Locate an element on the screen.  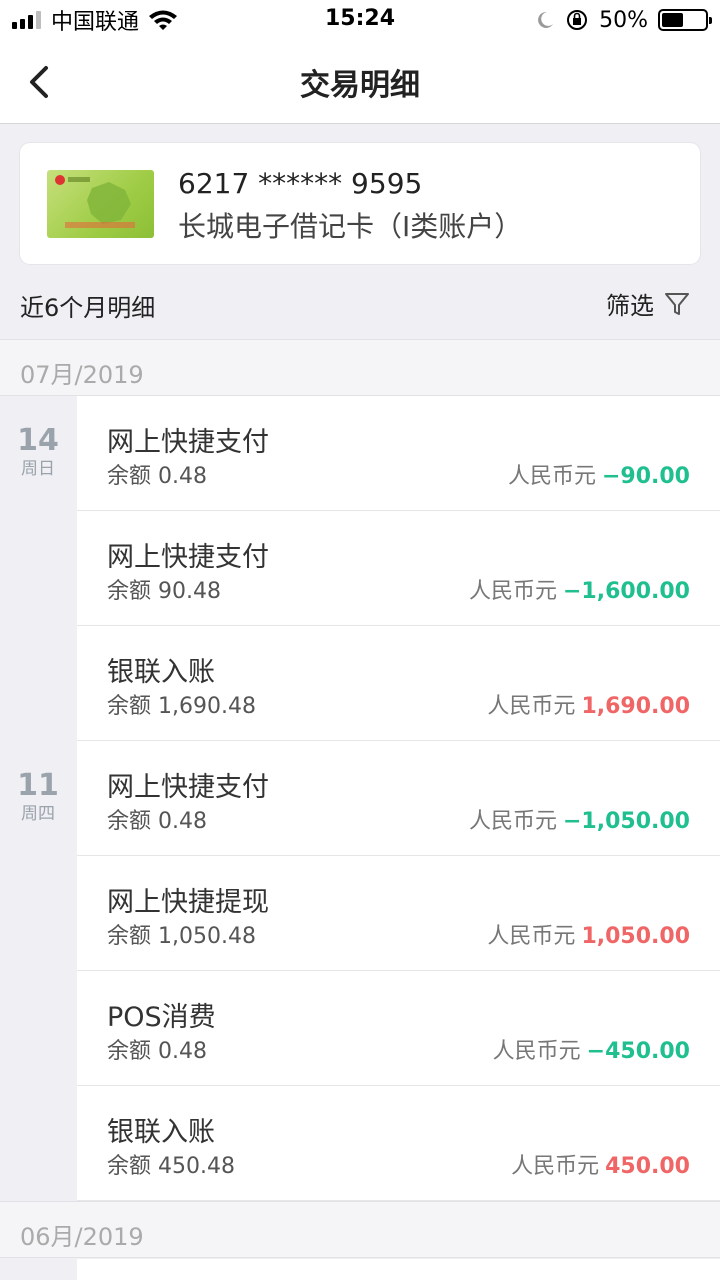
transaction-amount-line: 人民币元 1,050.00 is located at coordinates (588, 934).